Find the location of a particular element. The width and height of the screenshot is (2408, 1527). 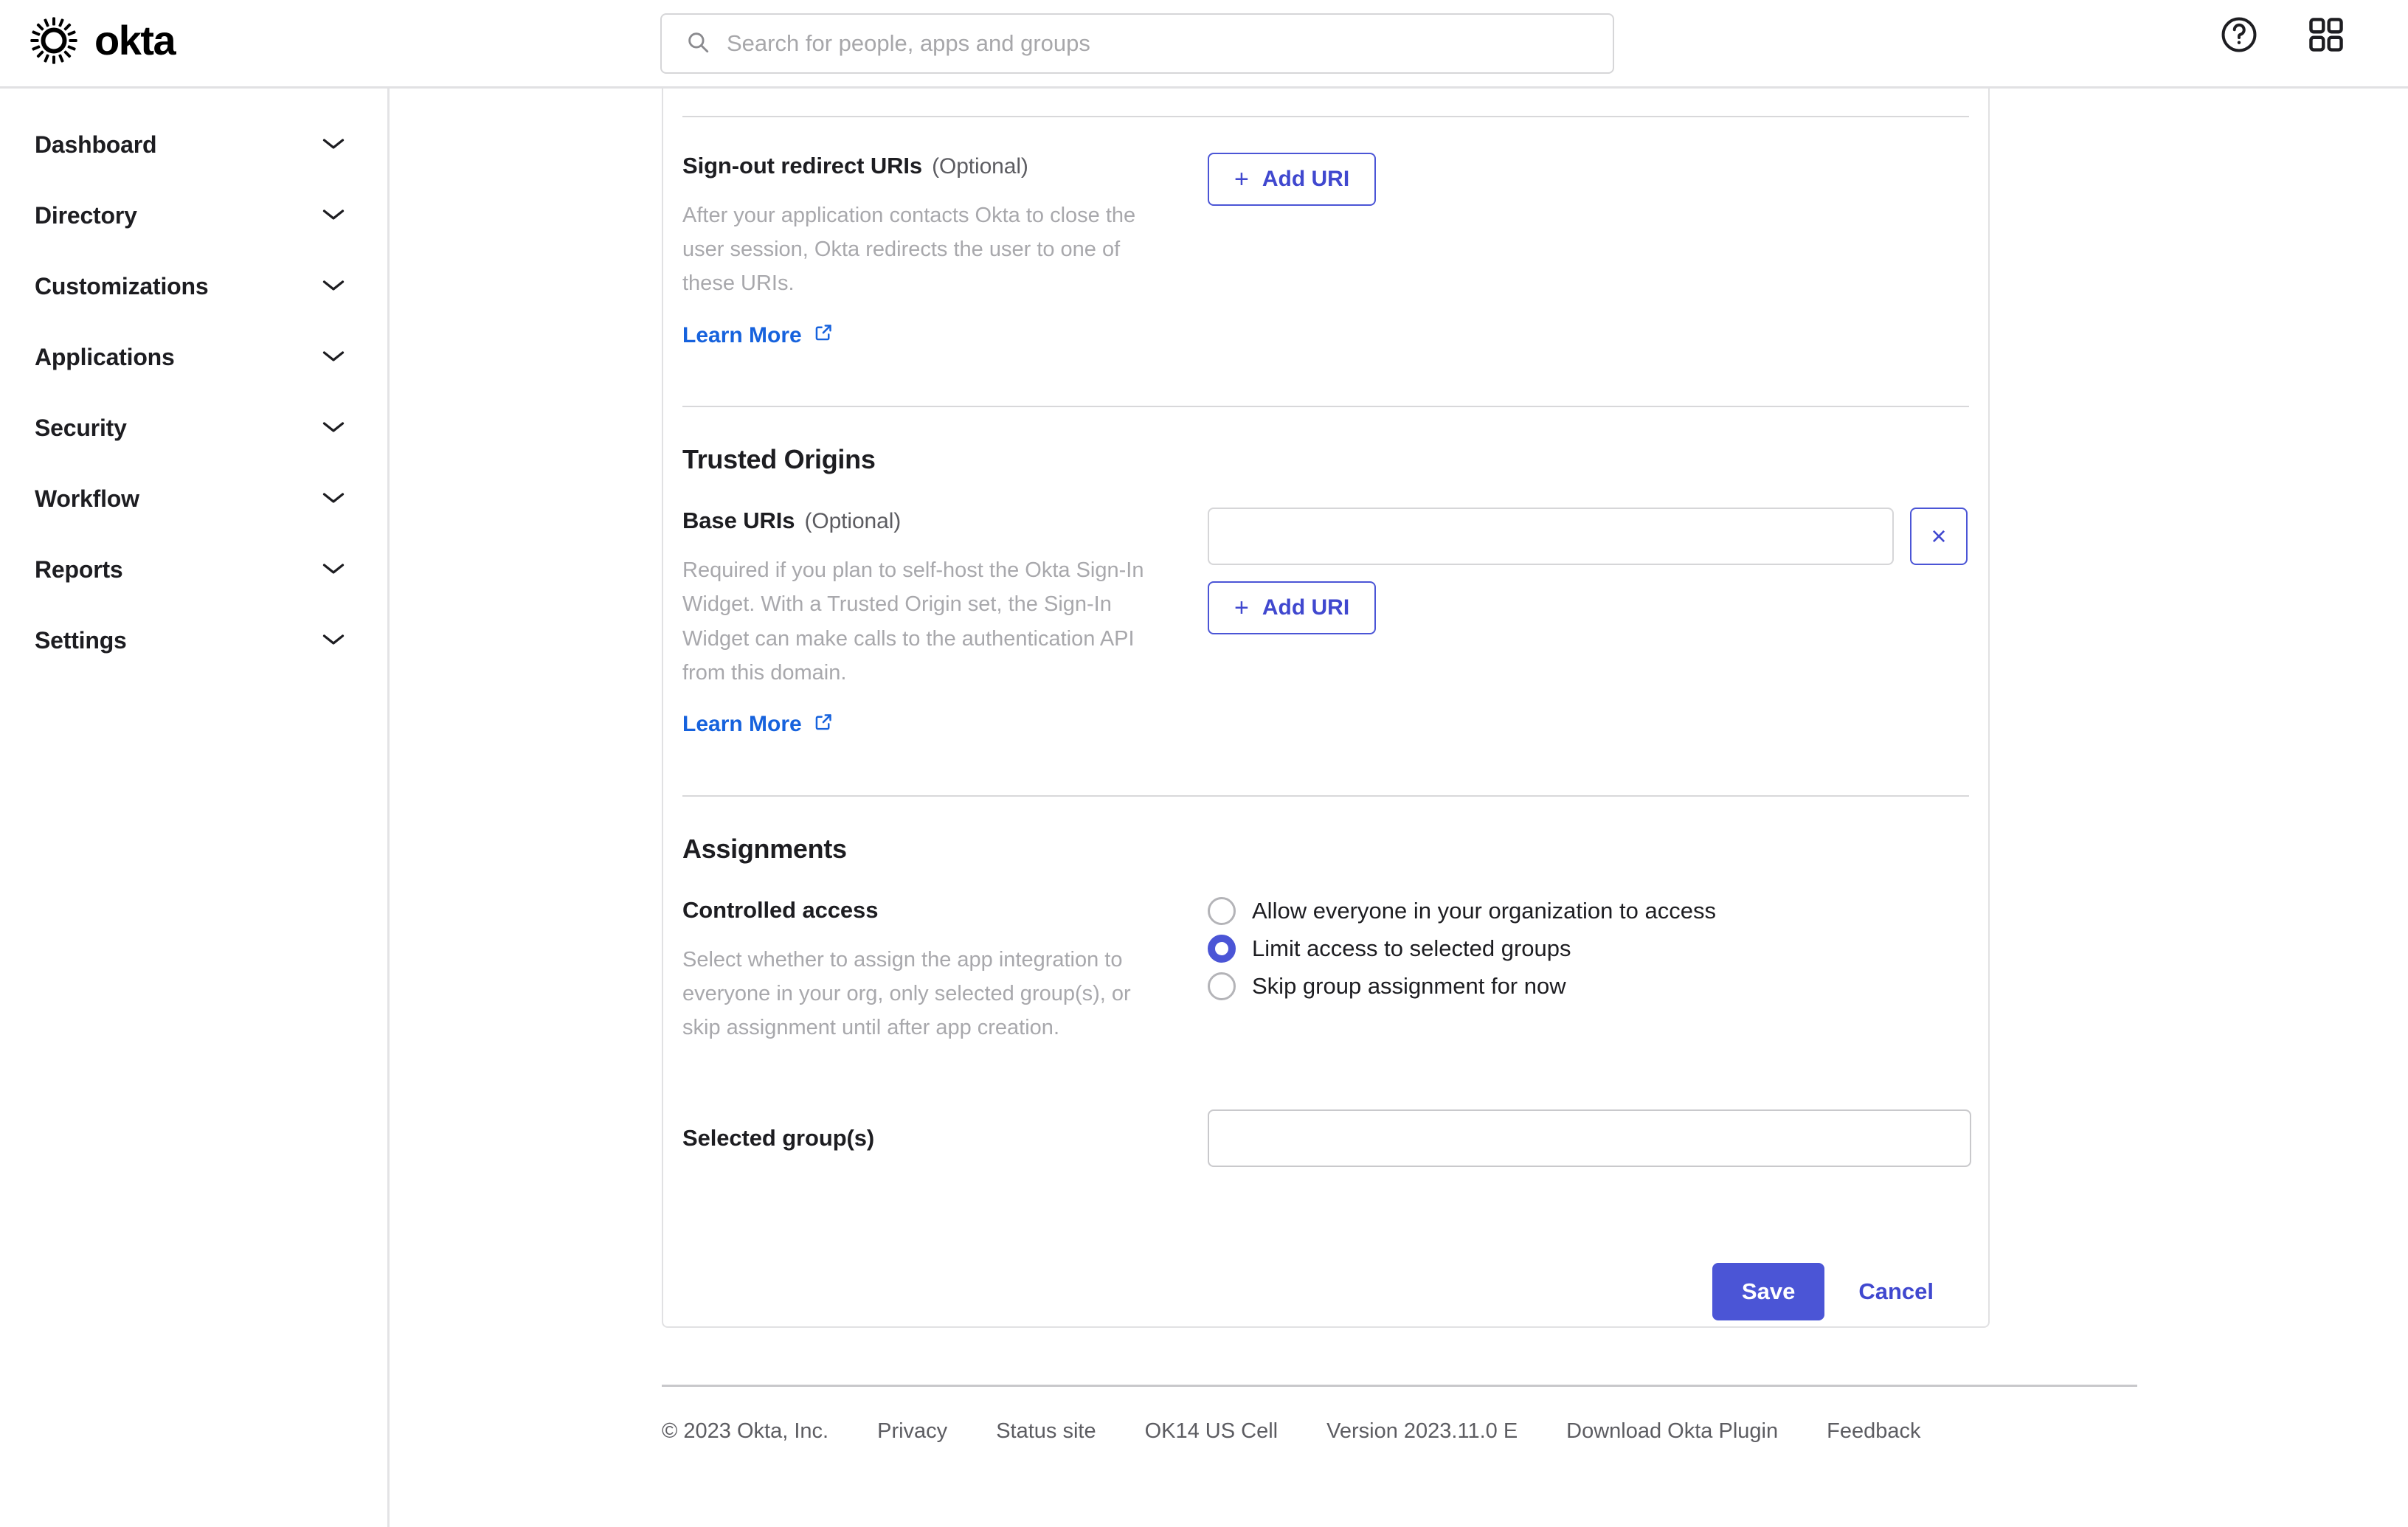

sidebar-item-customizations: Customizations is located at coordinates (193, 287).